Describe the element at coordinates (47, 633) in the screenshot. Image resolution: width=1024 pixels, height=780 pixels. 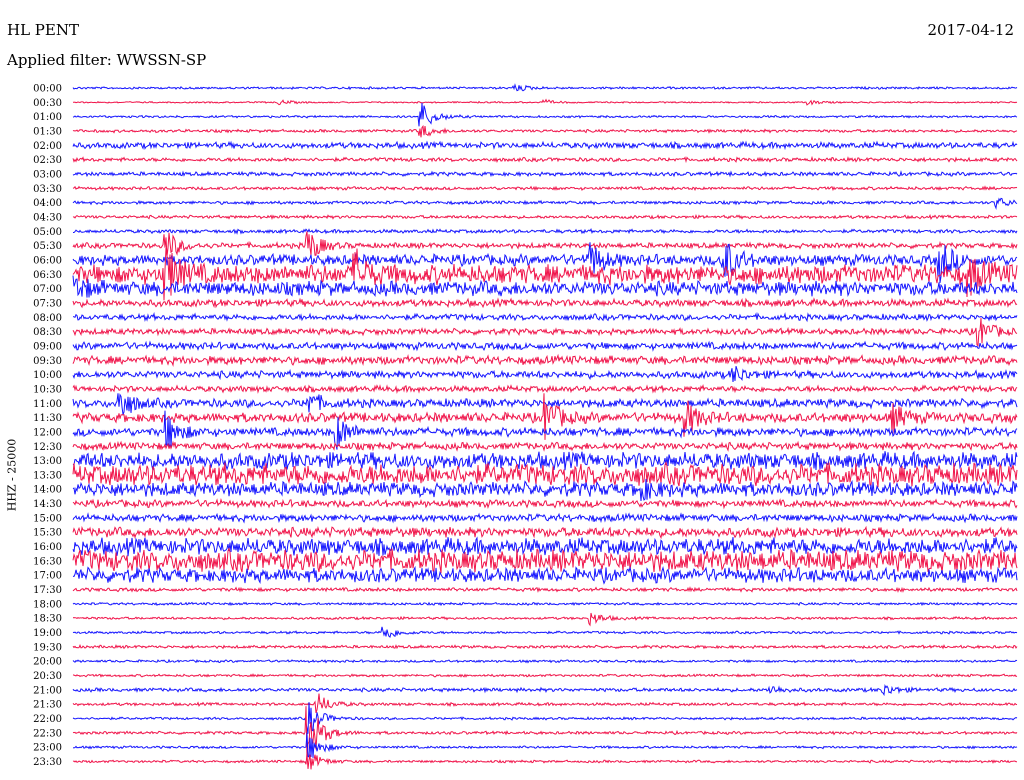
I see `time-tick-label: 19:00` at that location.